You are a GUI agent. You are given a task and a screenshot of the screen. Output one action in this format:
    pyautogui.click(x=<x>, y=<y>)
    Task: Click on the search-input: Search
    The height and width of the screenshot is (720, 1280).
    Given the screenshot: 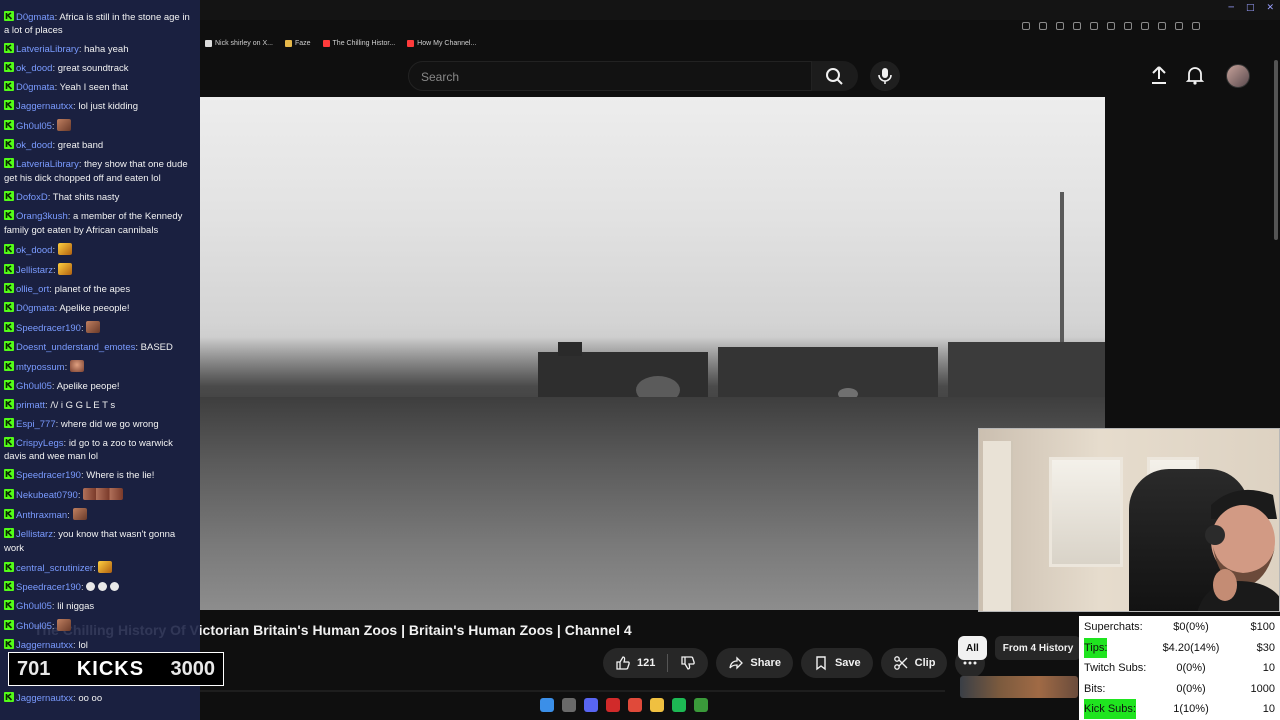 What is the action you would take?
    pyautogui.click(x=610, y=76)
    